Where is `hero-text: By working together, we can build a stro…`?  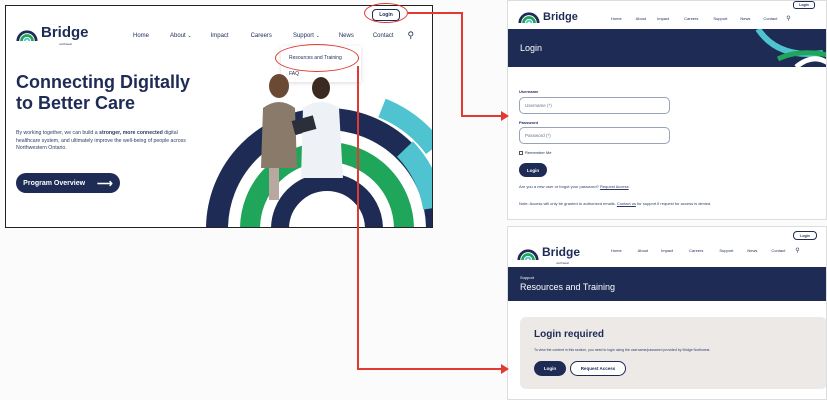 hero-text: By working together, we can build a stro… is located at coordinates (101, 140).